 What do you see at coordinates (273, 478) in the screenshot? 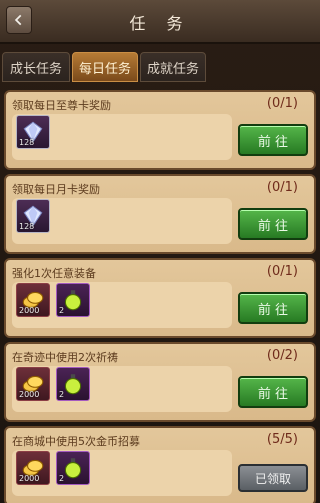
I see `claimed-button: 已领取` at bounding box center [273, 478].